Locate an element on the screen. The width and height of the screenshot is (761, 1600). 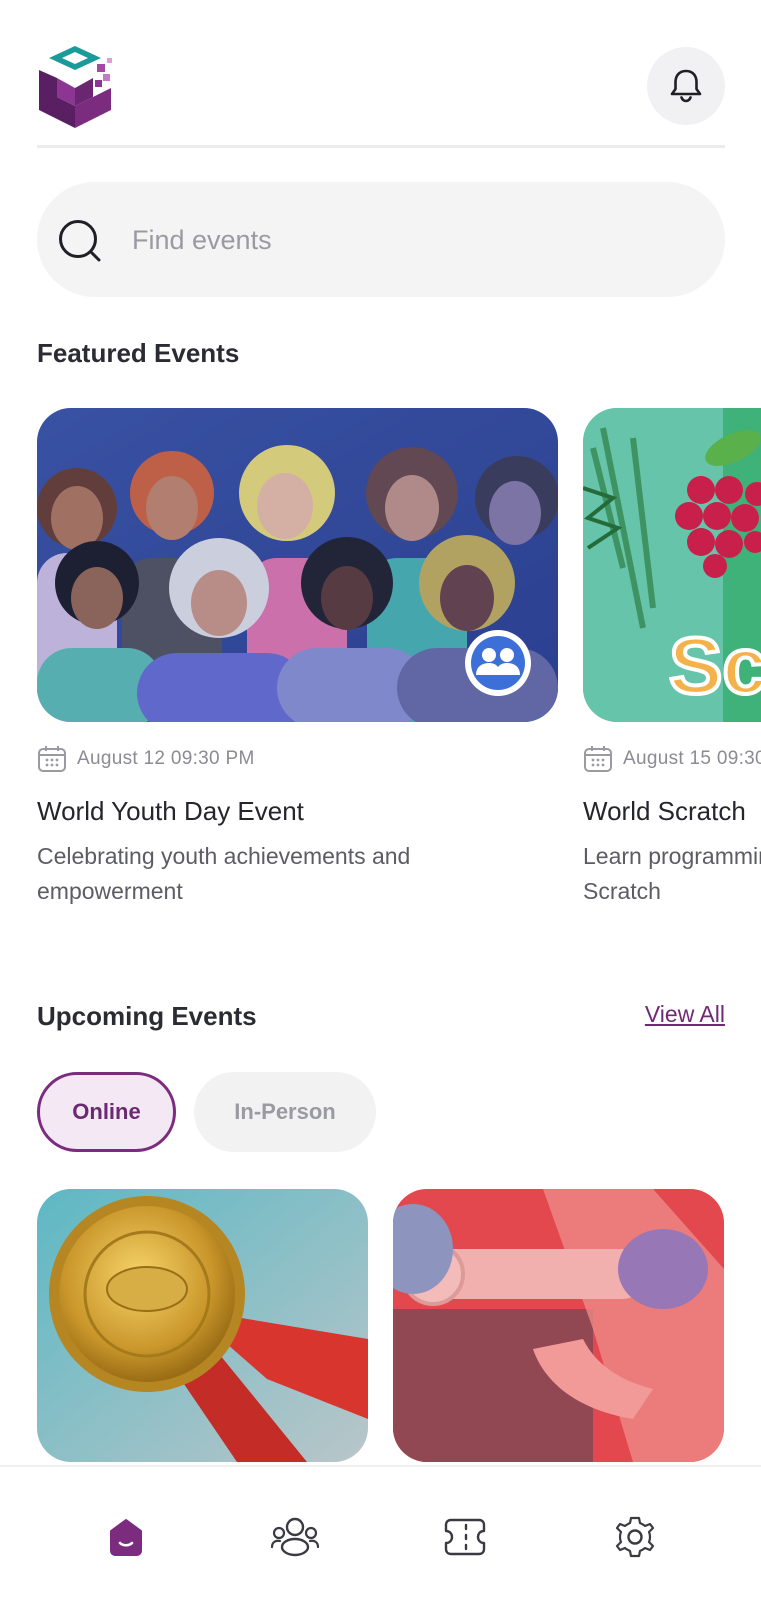
group-icon is located at coordinates (498, 663).